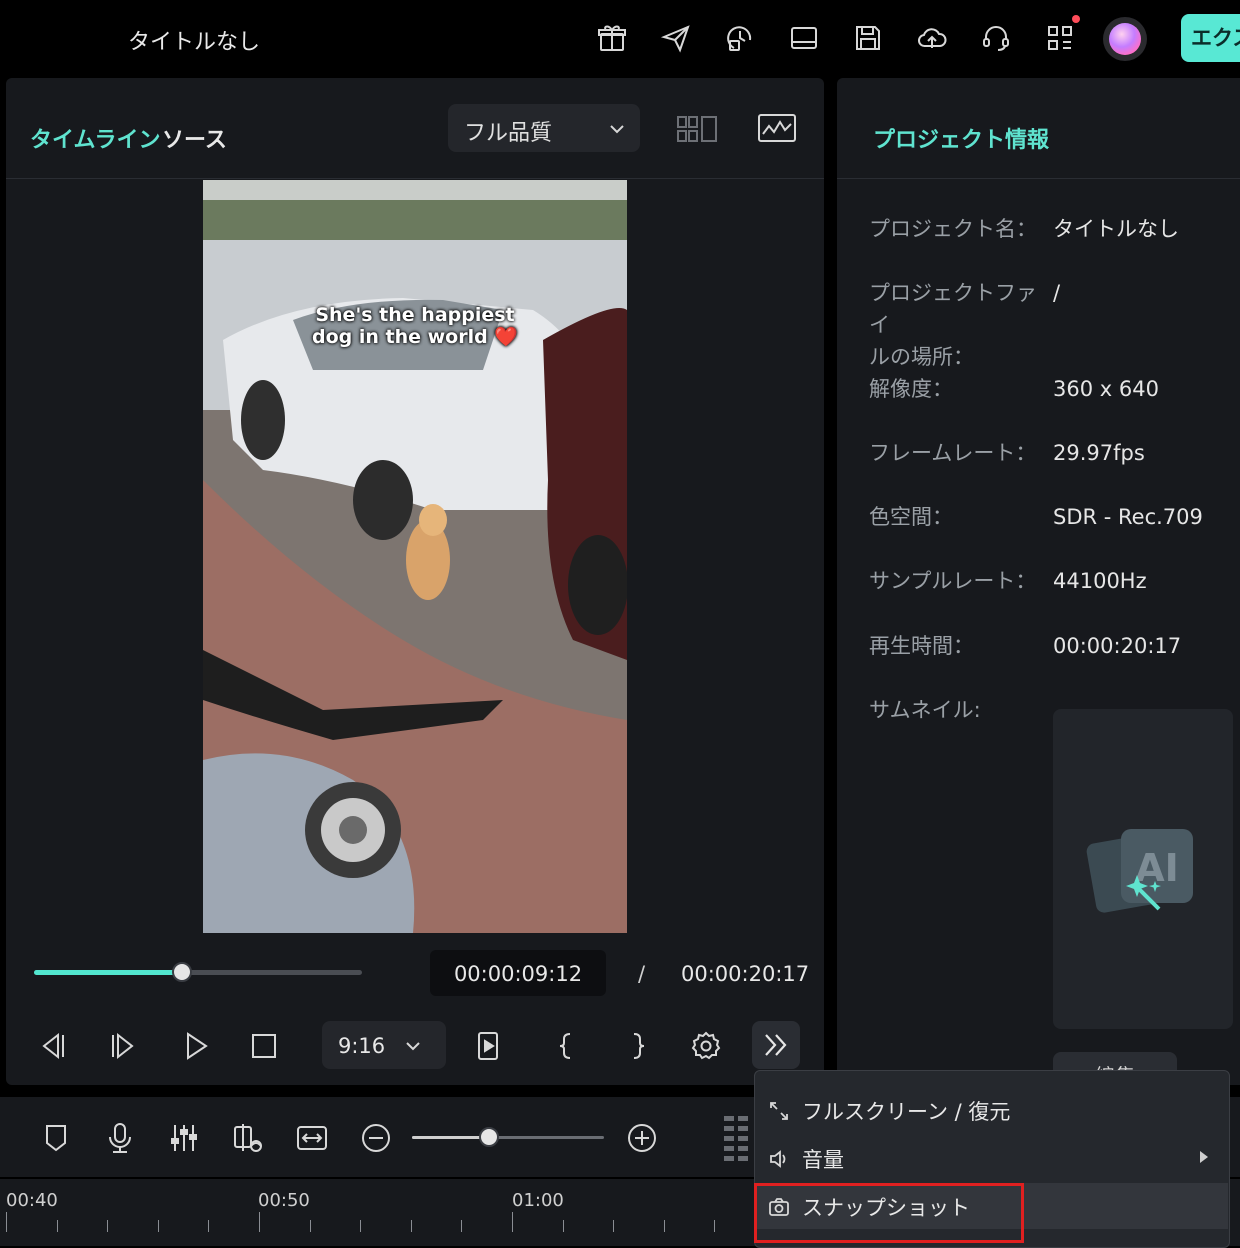 The image size is (1240, 1248). Describe the element at coordinates (415, 315) in the screenshot. I see `caption-line-1: She's the happiest` at that location.